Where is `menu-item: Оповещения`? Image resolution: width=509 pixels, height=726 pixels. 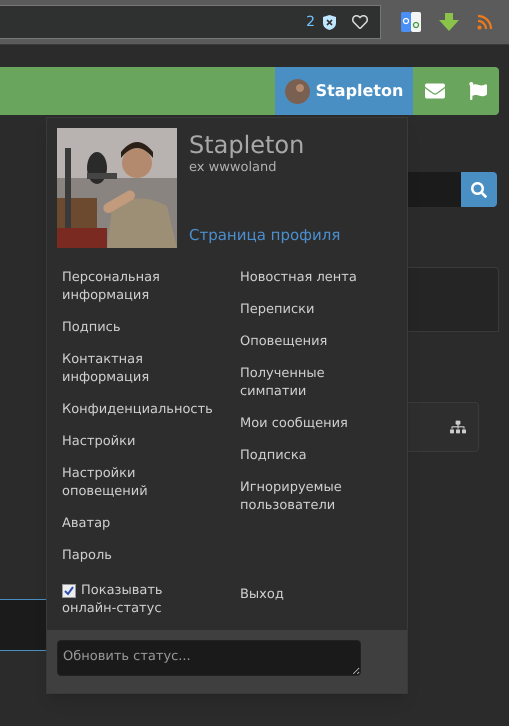
menu-item: Оповещения is located at coordinates (316, 342).